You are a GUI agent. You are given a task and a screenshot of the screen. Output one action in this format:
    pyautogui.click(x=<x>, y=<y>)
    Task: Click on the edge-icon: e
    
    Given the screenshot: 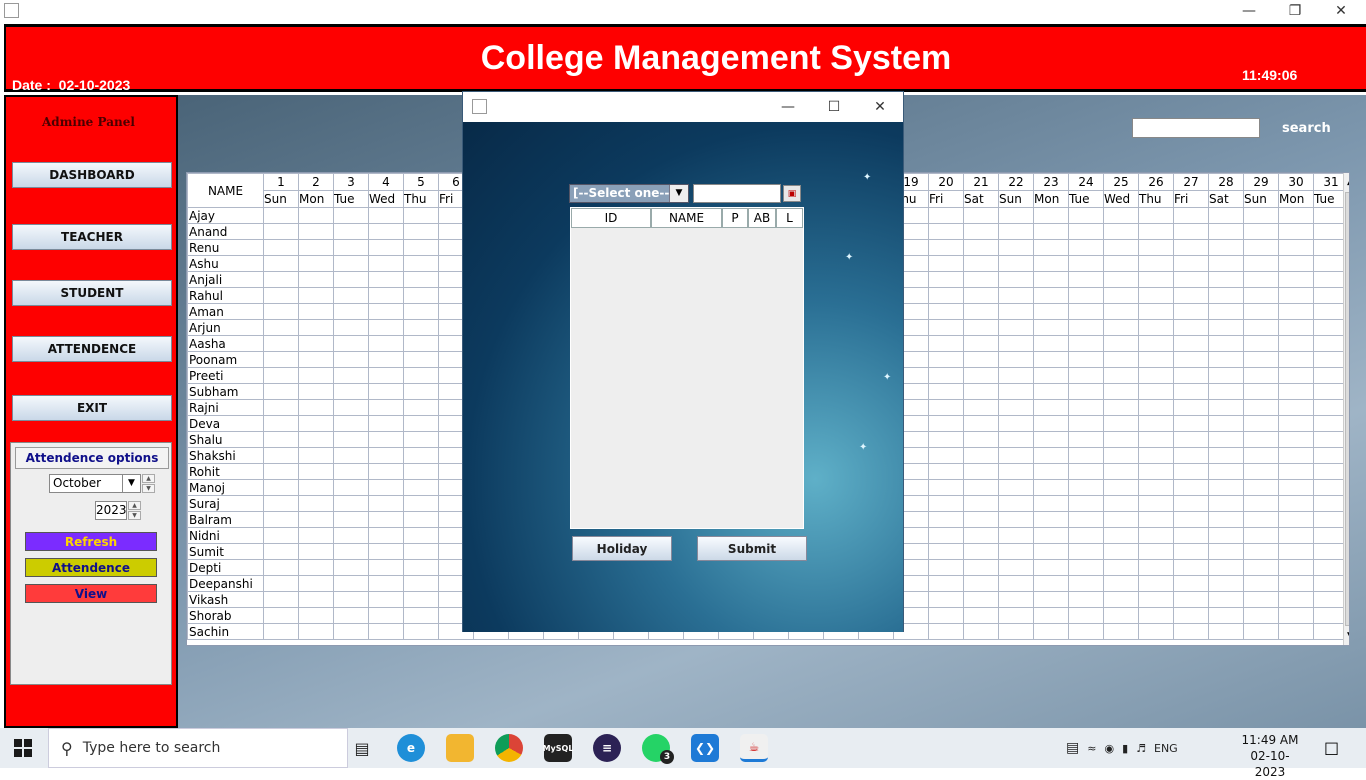 What is the action you would take?
    pyautogui.click(x=411, y=748)
    